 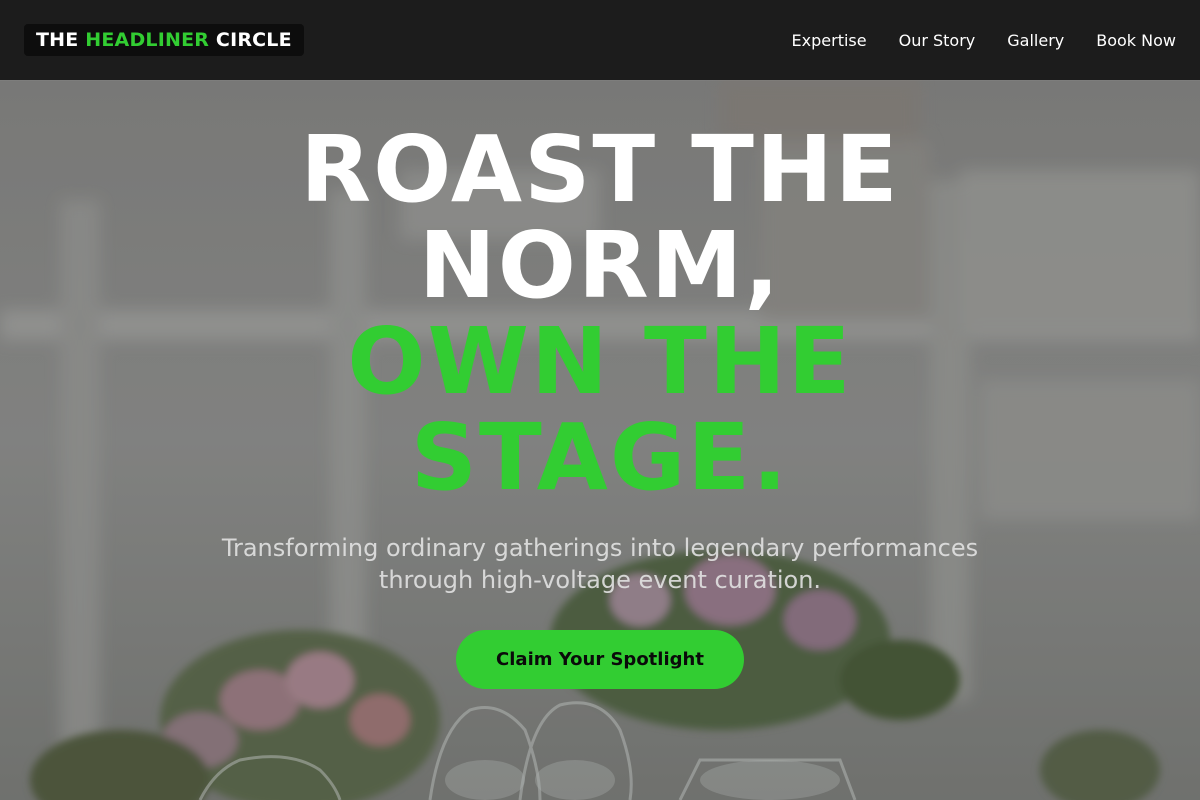 I want to click on brand-logo: THE HEADLINER CIRCLE, so click(x=164, y=40).